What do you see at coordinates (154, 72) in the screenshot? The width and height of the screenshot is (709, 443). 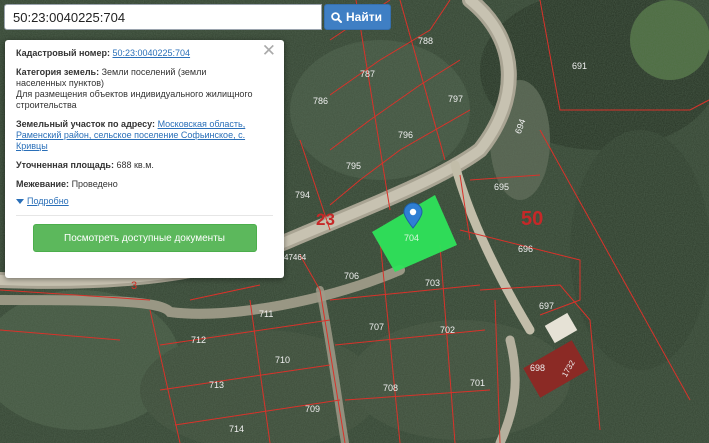 I see `land-category-value-1: Земли поселений (земли` at bounding box center [154, 72].